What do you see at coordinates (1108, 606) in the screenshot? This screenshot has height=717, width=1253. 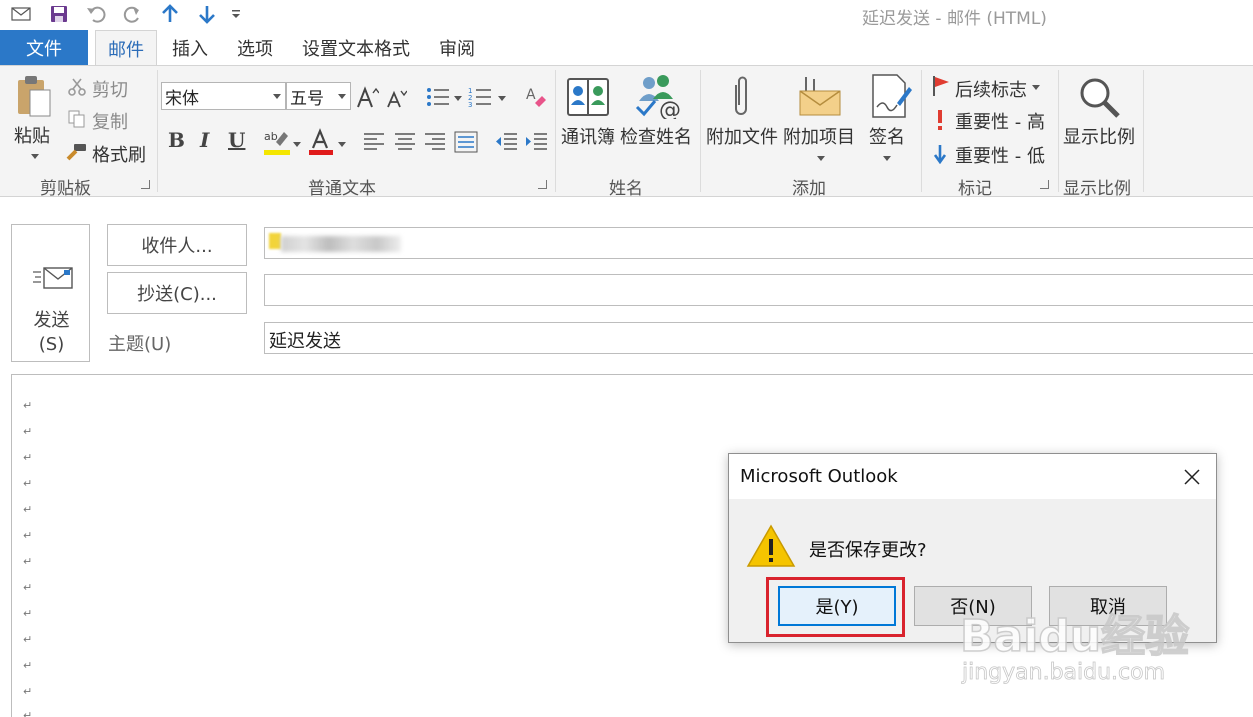 I see `cancel-button: 取消` at bounding box center [1108, 606].